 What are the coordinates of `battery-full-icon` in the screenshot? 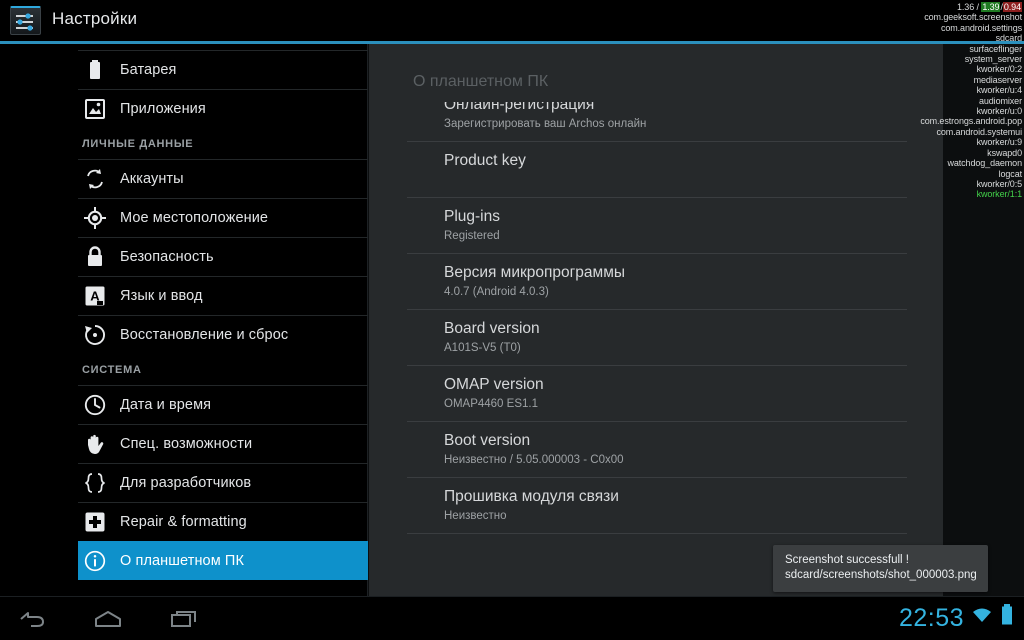 It's located at (1007, 617).